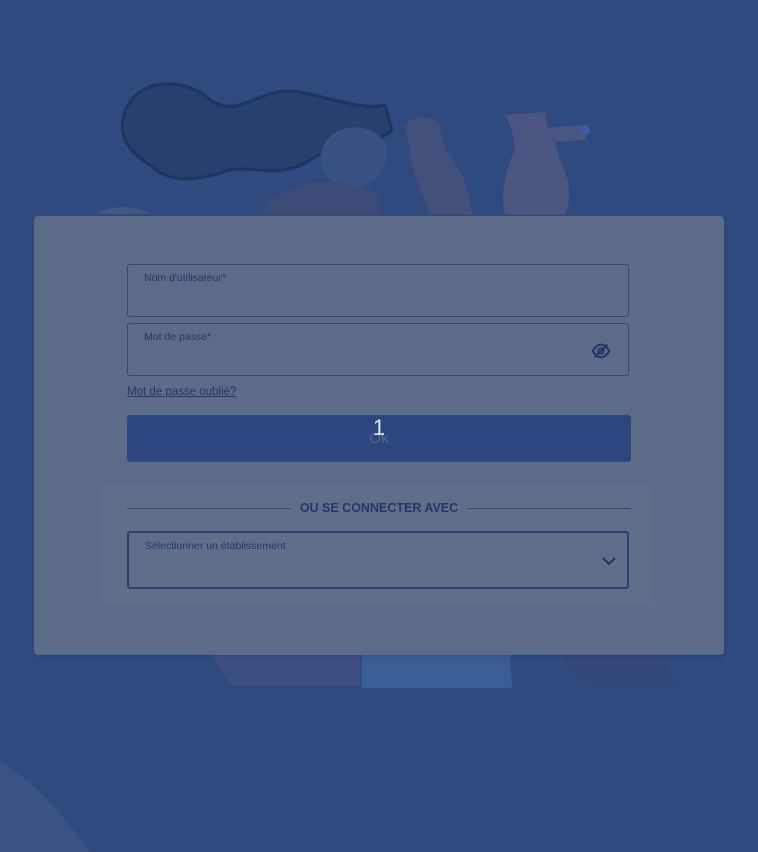 The image size is (758, 852). Describe the element at coordinates (609, 561) in the screenshot. I see `chevron-down-icon` at that location.